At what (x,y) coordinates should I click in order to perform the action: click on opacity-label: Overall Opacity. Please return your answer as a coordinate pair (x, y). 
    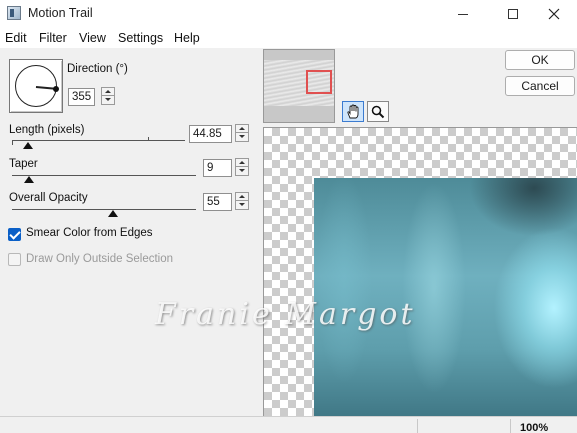
    Looking at the image, I should click on (48, 198).